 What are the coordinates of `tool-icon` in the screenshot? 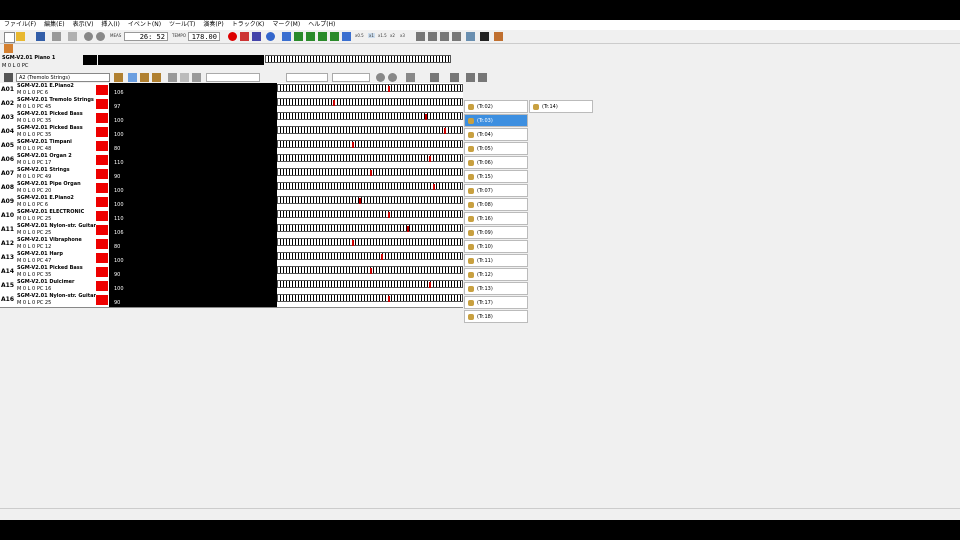 It's located at (8, 48).